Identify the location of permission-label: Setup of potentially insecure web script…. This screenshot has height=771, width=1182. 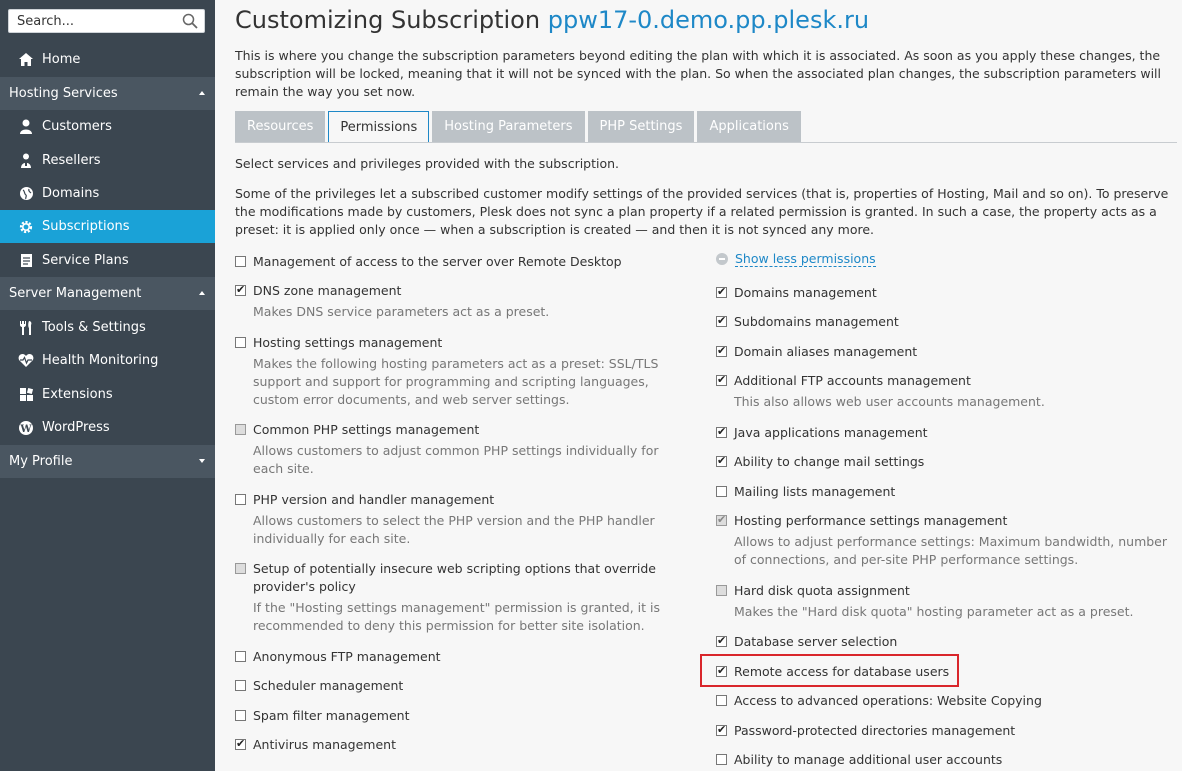
(454, 577).